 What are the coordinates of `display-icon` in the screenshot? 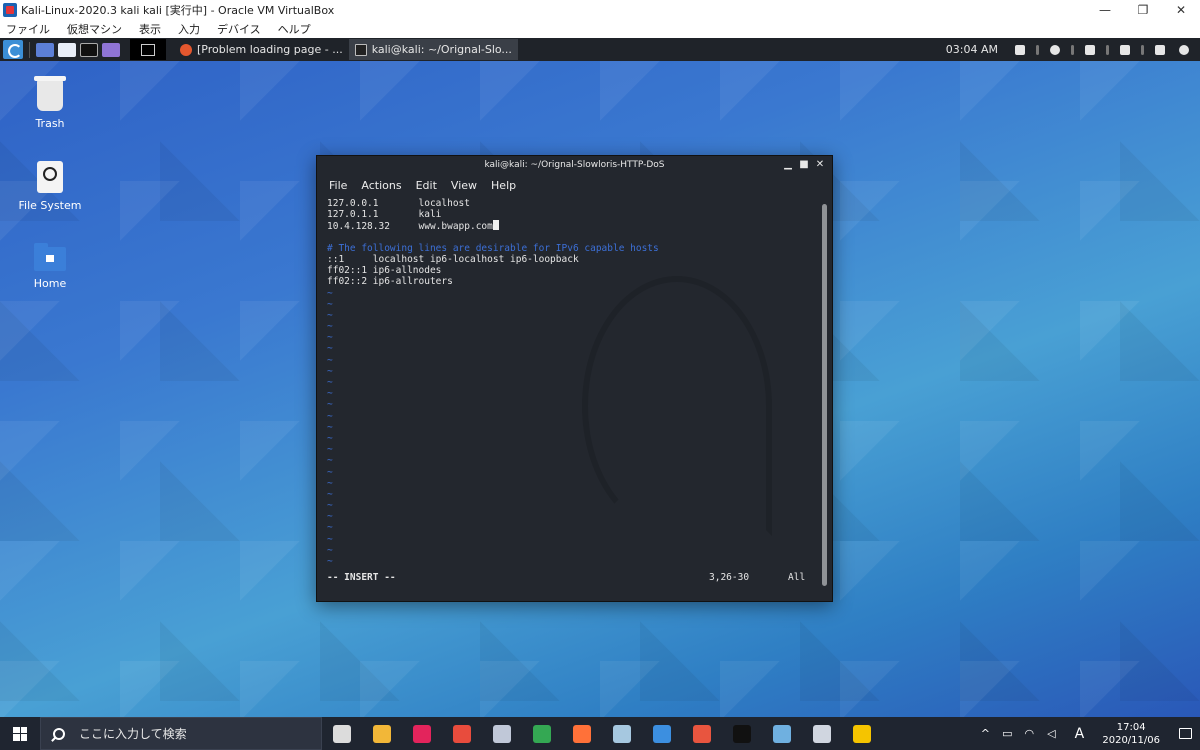 It's located at (1020, 49).